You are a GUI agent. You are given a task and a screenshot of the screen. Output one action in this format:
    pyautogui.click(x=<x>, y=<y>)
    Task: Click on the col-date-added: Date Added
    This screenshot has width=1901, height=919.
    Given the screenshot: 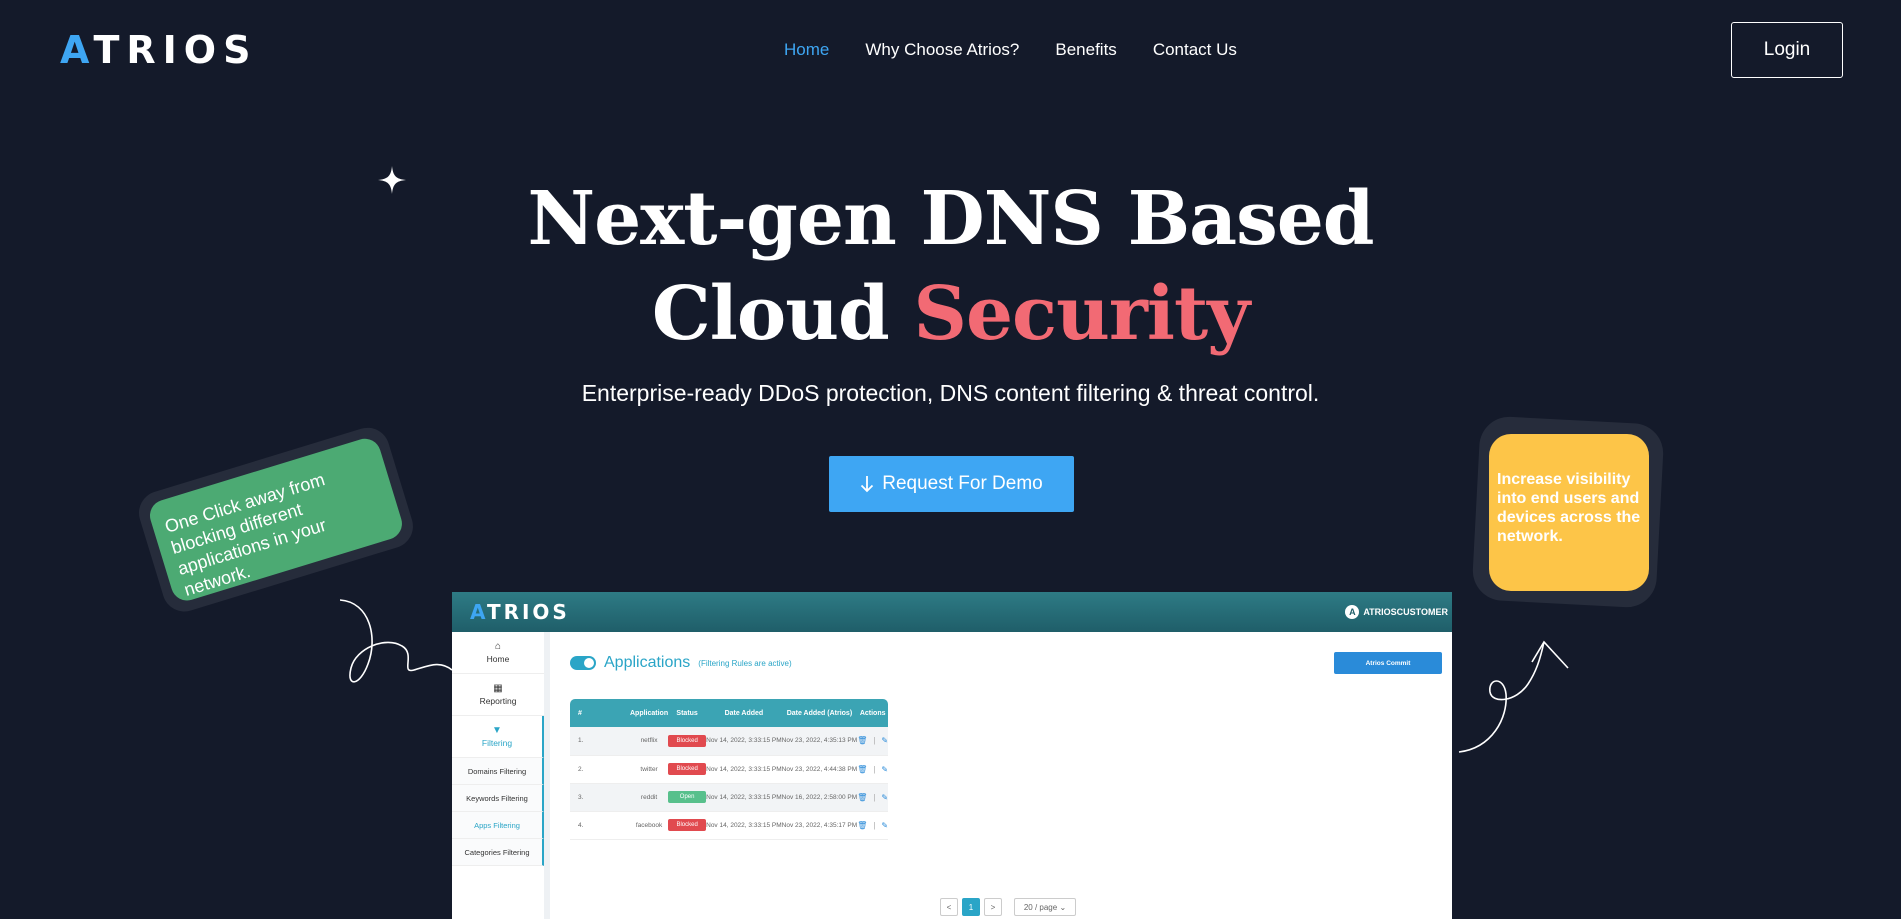 What is the action you would take?
    pyautogui.click(x=744, y=713)
    